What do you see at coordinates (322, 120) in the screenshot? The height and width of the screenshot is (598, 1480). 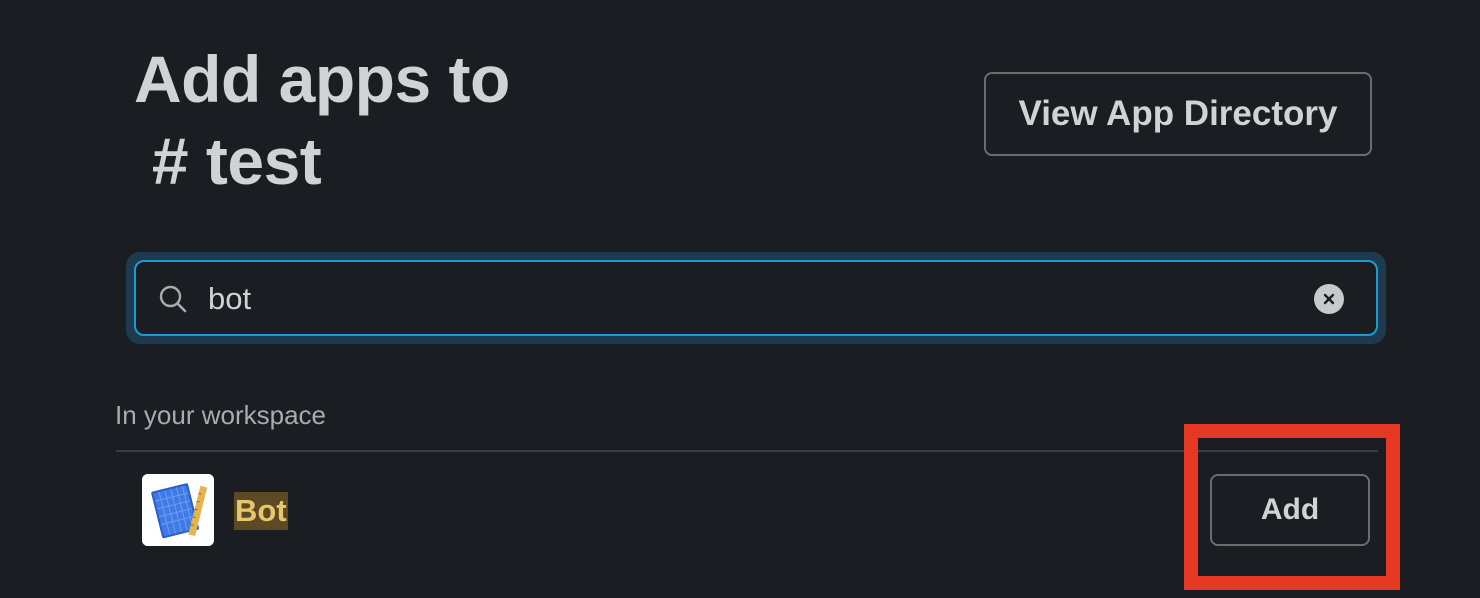 I see `page-title: Add apps to # test` at bounding box center [322, 120].